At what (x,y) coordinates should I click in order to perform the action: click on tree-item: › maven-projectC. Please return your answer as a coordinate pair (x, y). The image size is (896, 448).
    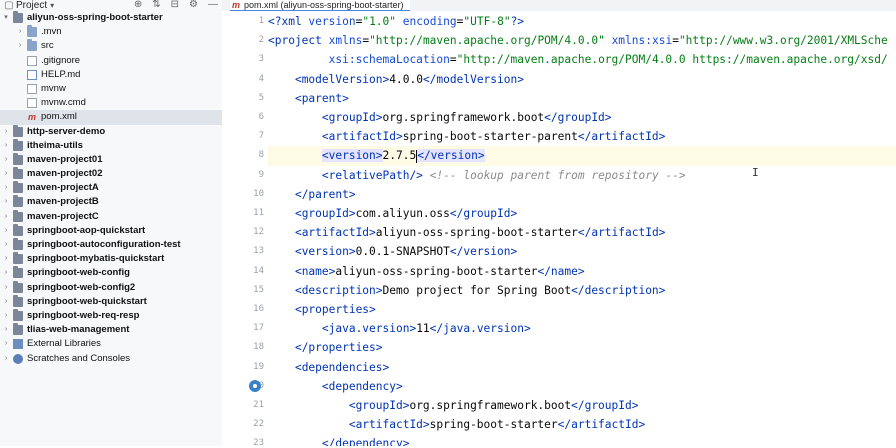
    Looking at the image, I should click on (111, 216).